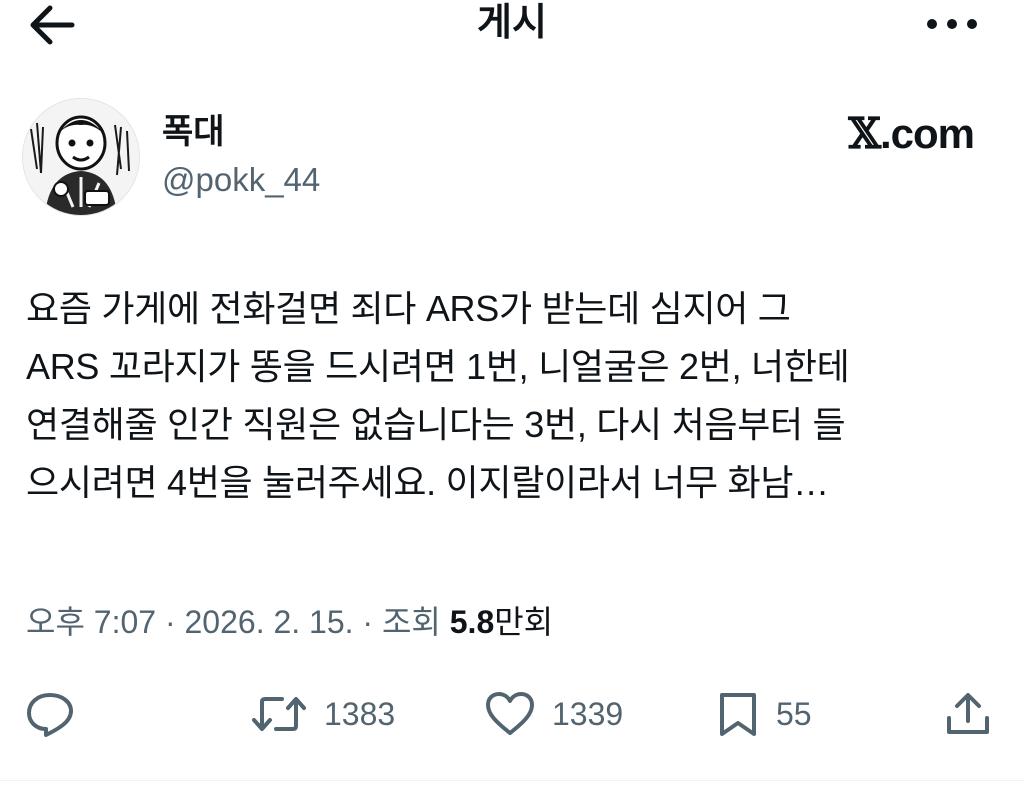 This screenshot has height=786, width=1024. I want to click on reply-button, so click(50, 714).